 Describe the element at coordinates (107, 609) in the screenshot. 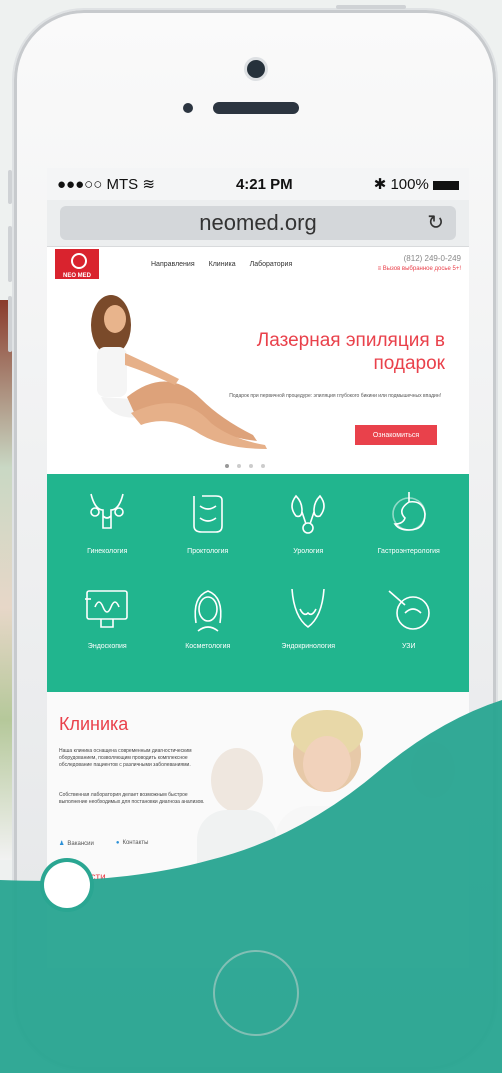

I see `monitor-icon` at that location.